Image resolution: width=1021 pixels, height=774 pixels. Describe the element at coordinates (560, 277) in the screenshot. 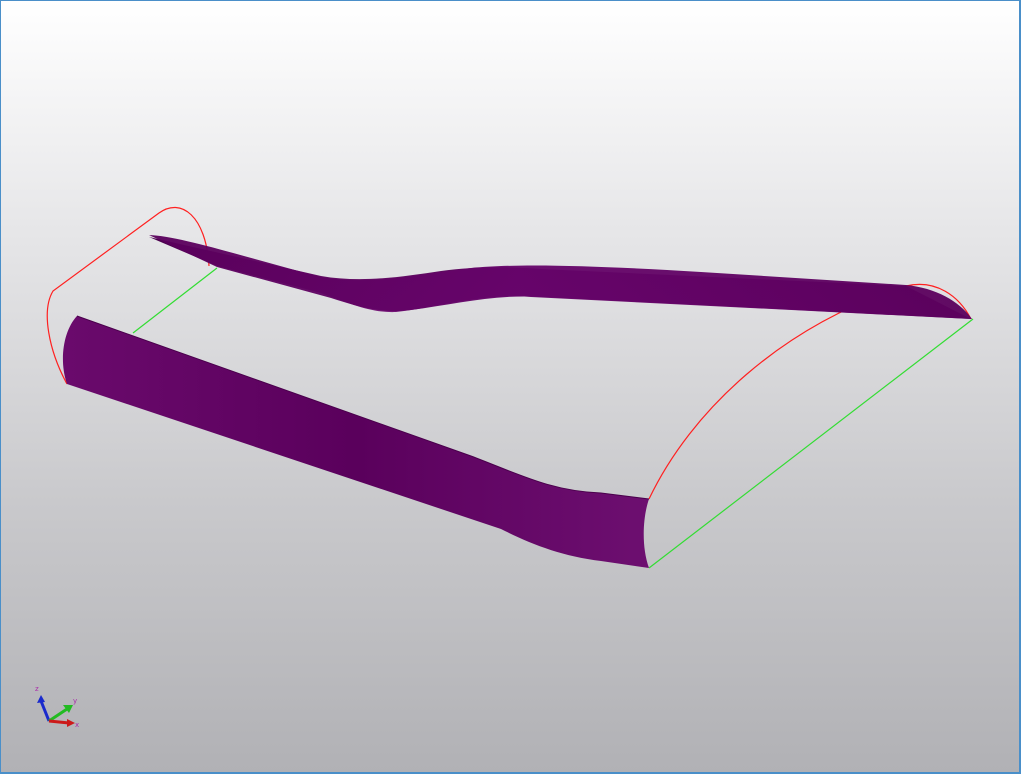

I see `top-surface` at that location.